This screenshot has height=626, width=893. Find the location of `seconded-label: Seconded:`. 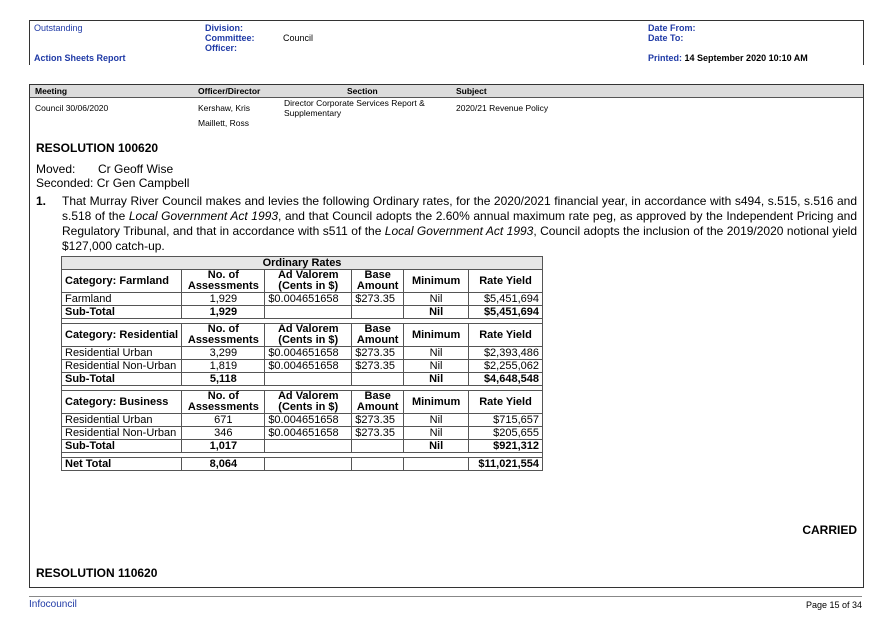

seconded-label: Seconded: is located at coordinates (65, 183).